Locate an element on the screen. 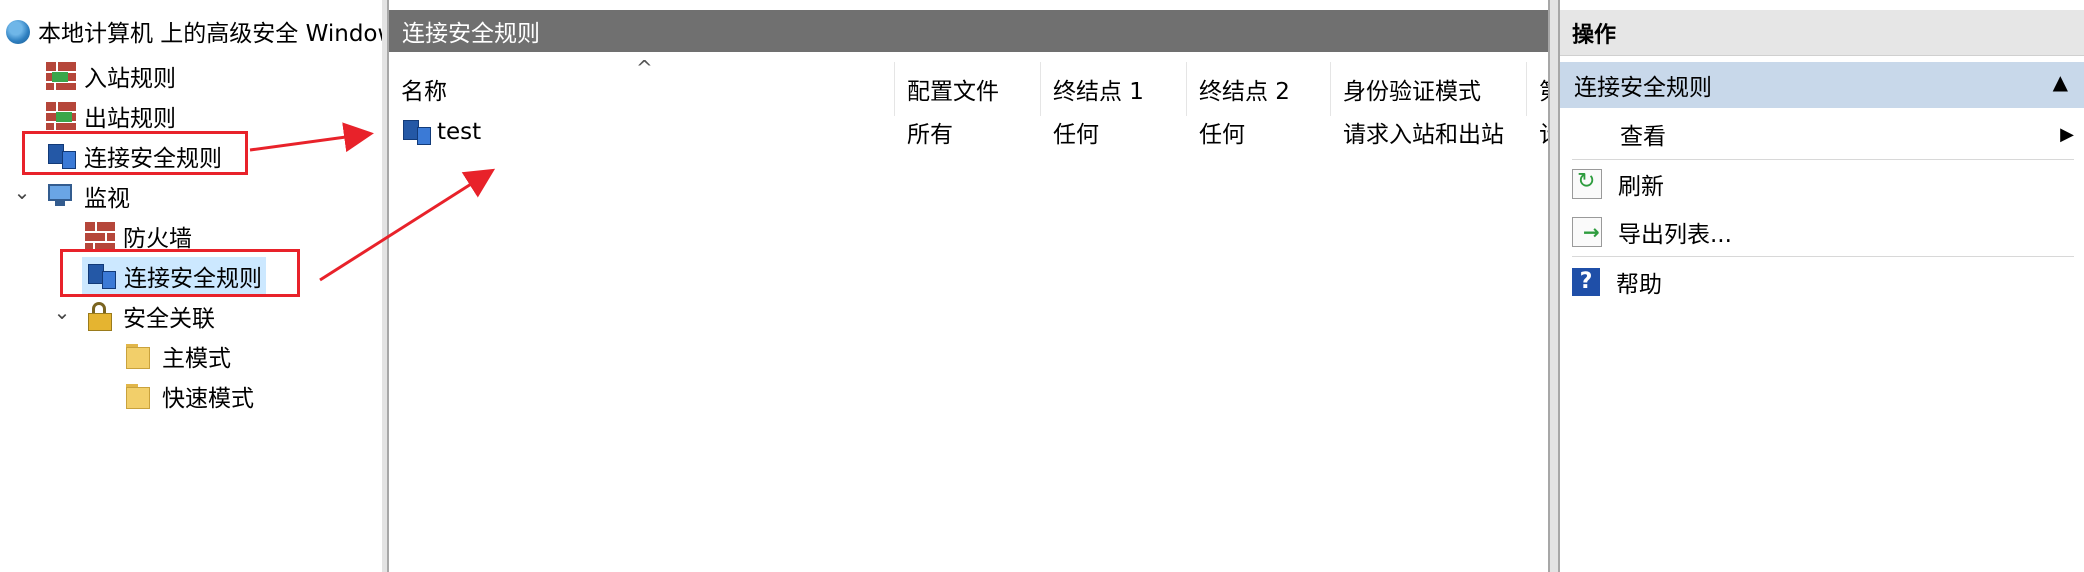  collapse-caret-icon: ▲ is located at coordinates (2060, 82).